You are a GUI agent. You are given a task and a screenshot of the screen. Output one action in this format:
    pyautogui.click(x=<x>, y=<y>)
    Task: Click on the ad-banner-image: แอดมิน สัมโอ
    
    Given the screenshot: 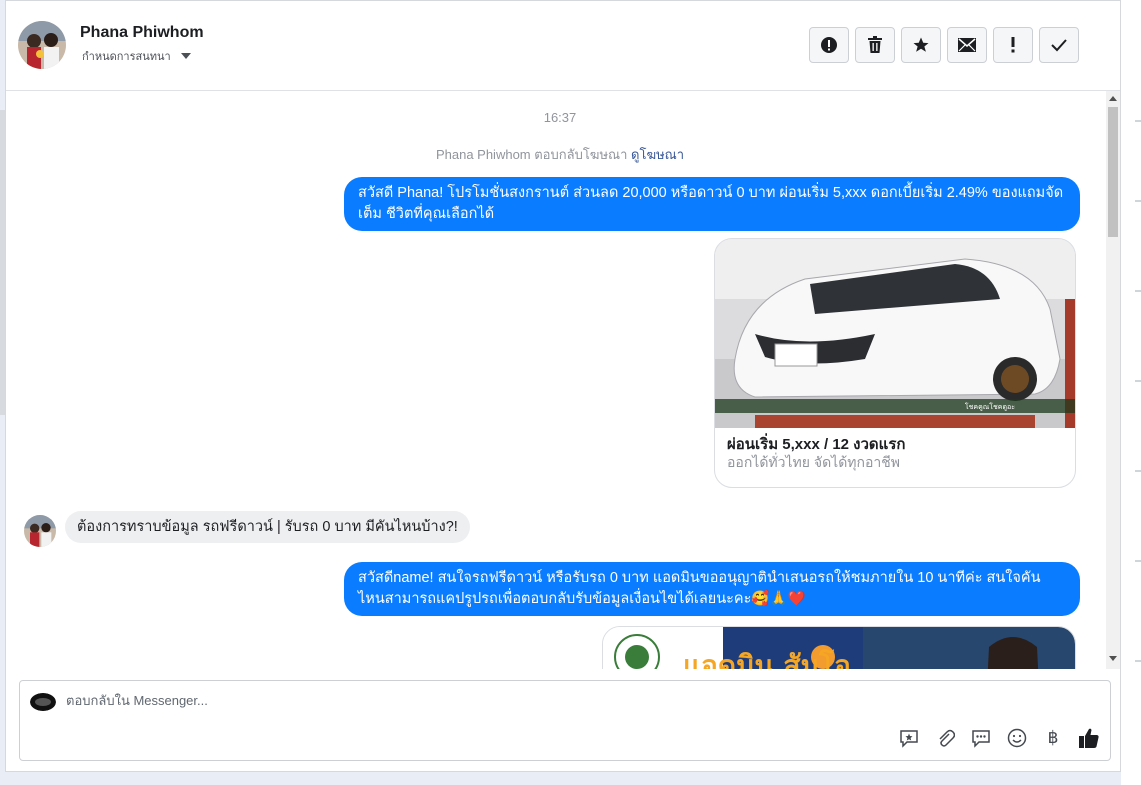 What is the action you would take?
    pyautogui.click(x=839, y=647)
    